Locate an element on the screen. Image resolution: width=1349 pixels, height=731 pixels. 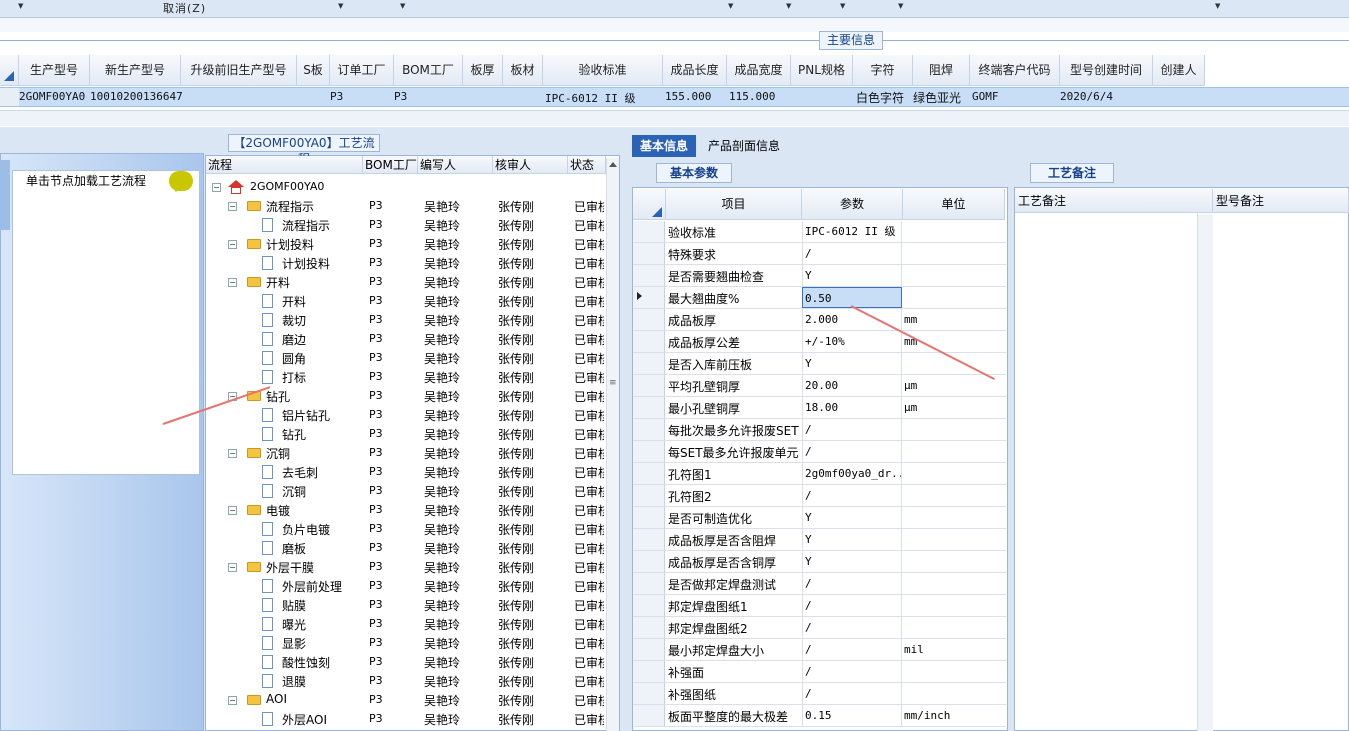
param-value: 20.00 is located at coordinates (852, 385).